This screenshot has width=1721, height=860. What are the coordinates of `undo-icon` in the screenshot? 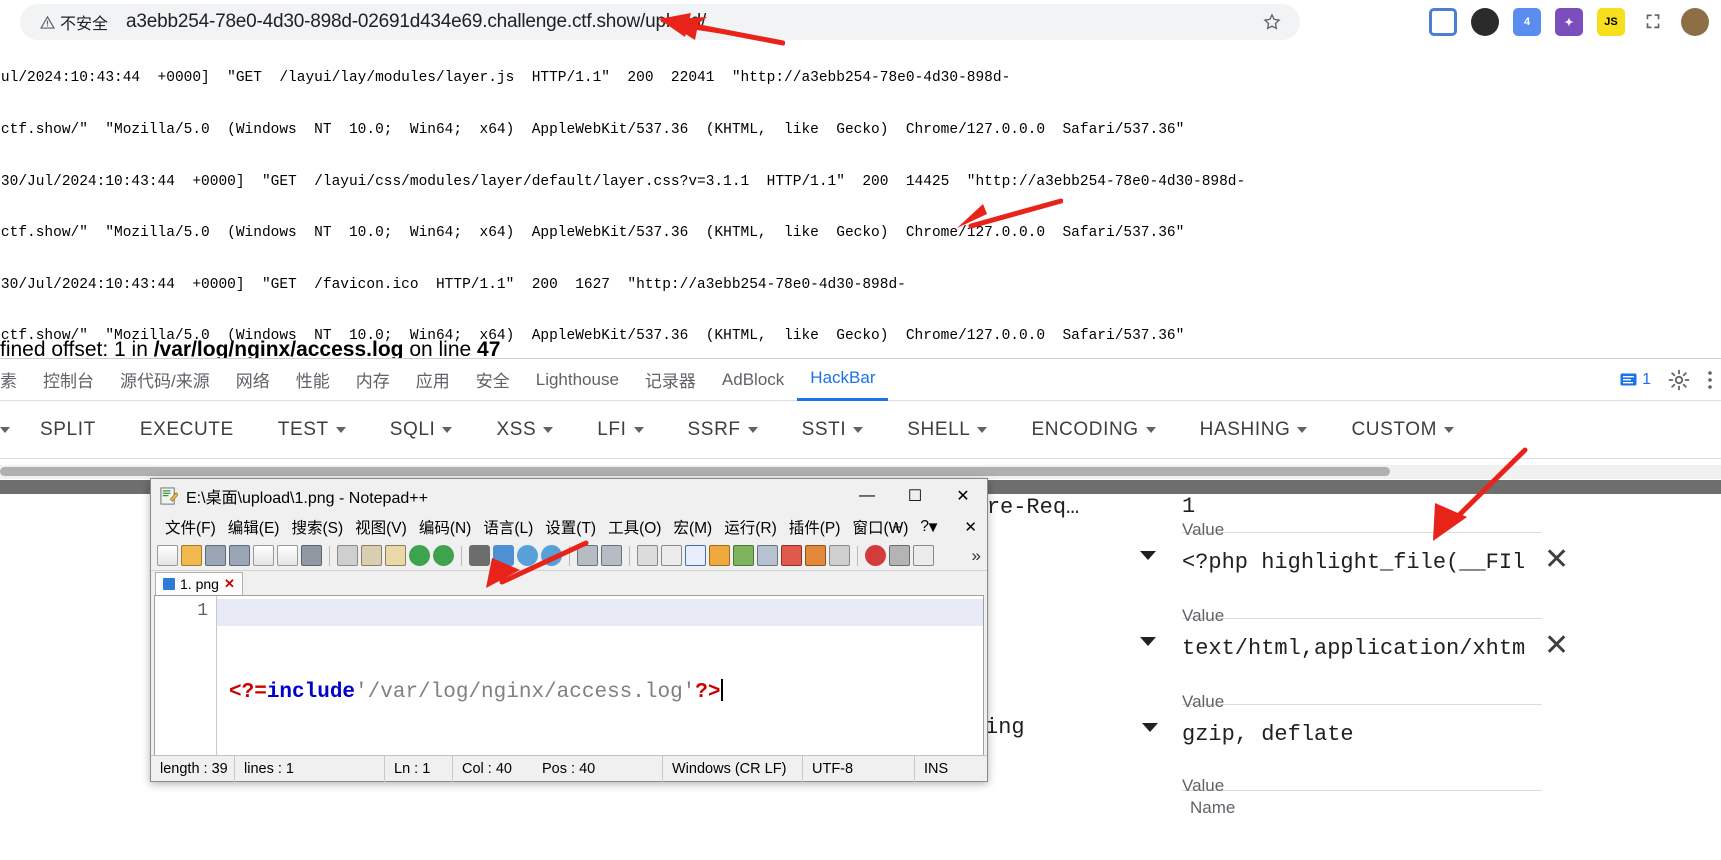 It's located at (419, 555).